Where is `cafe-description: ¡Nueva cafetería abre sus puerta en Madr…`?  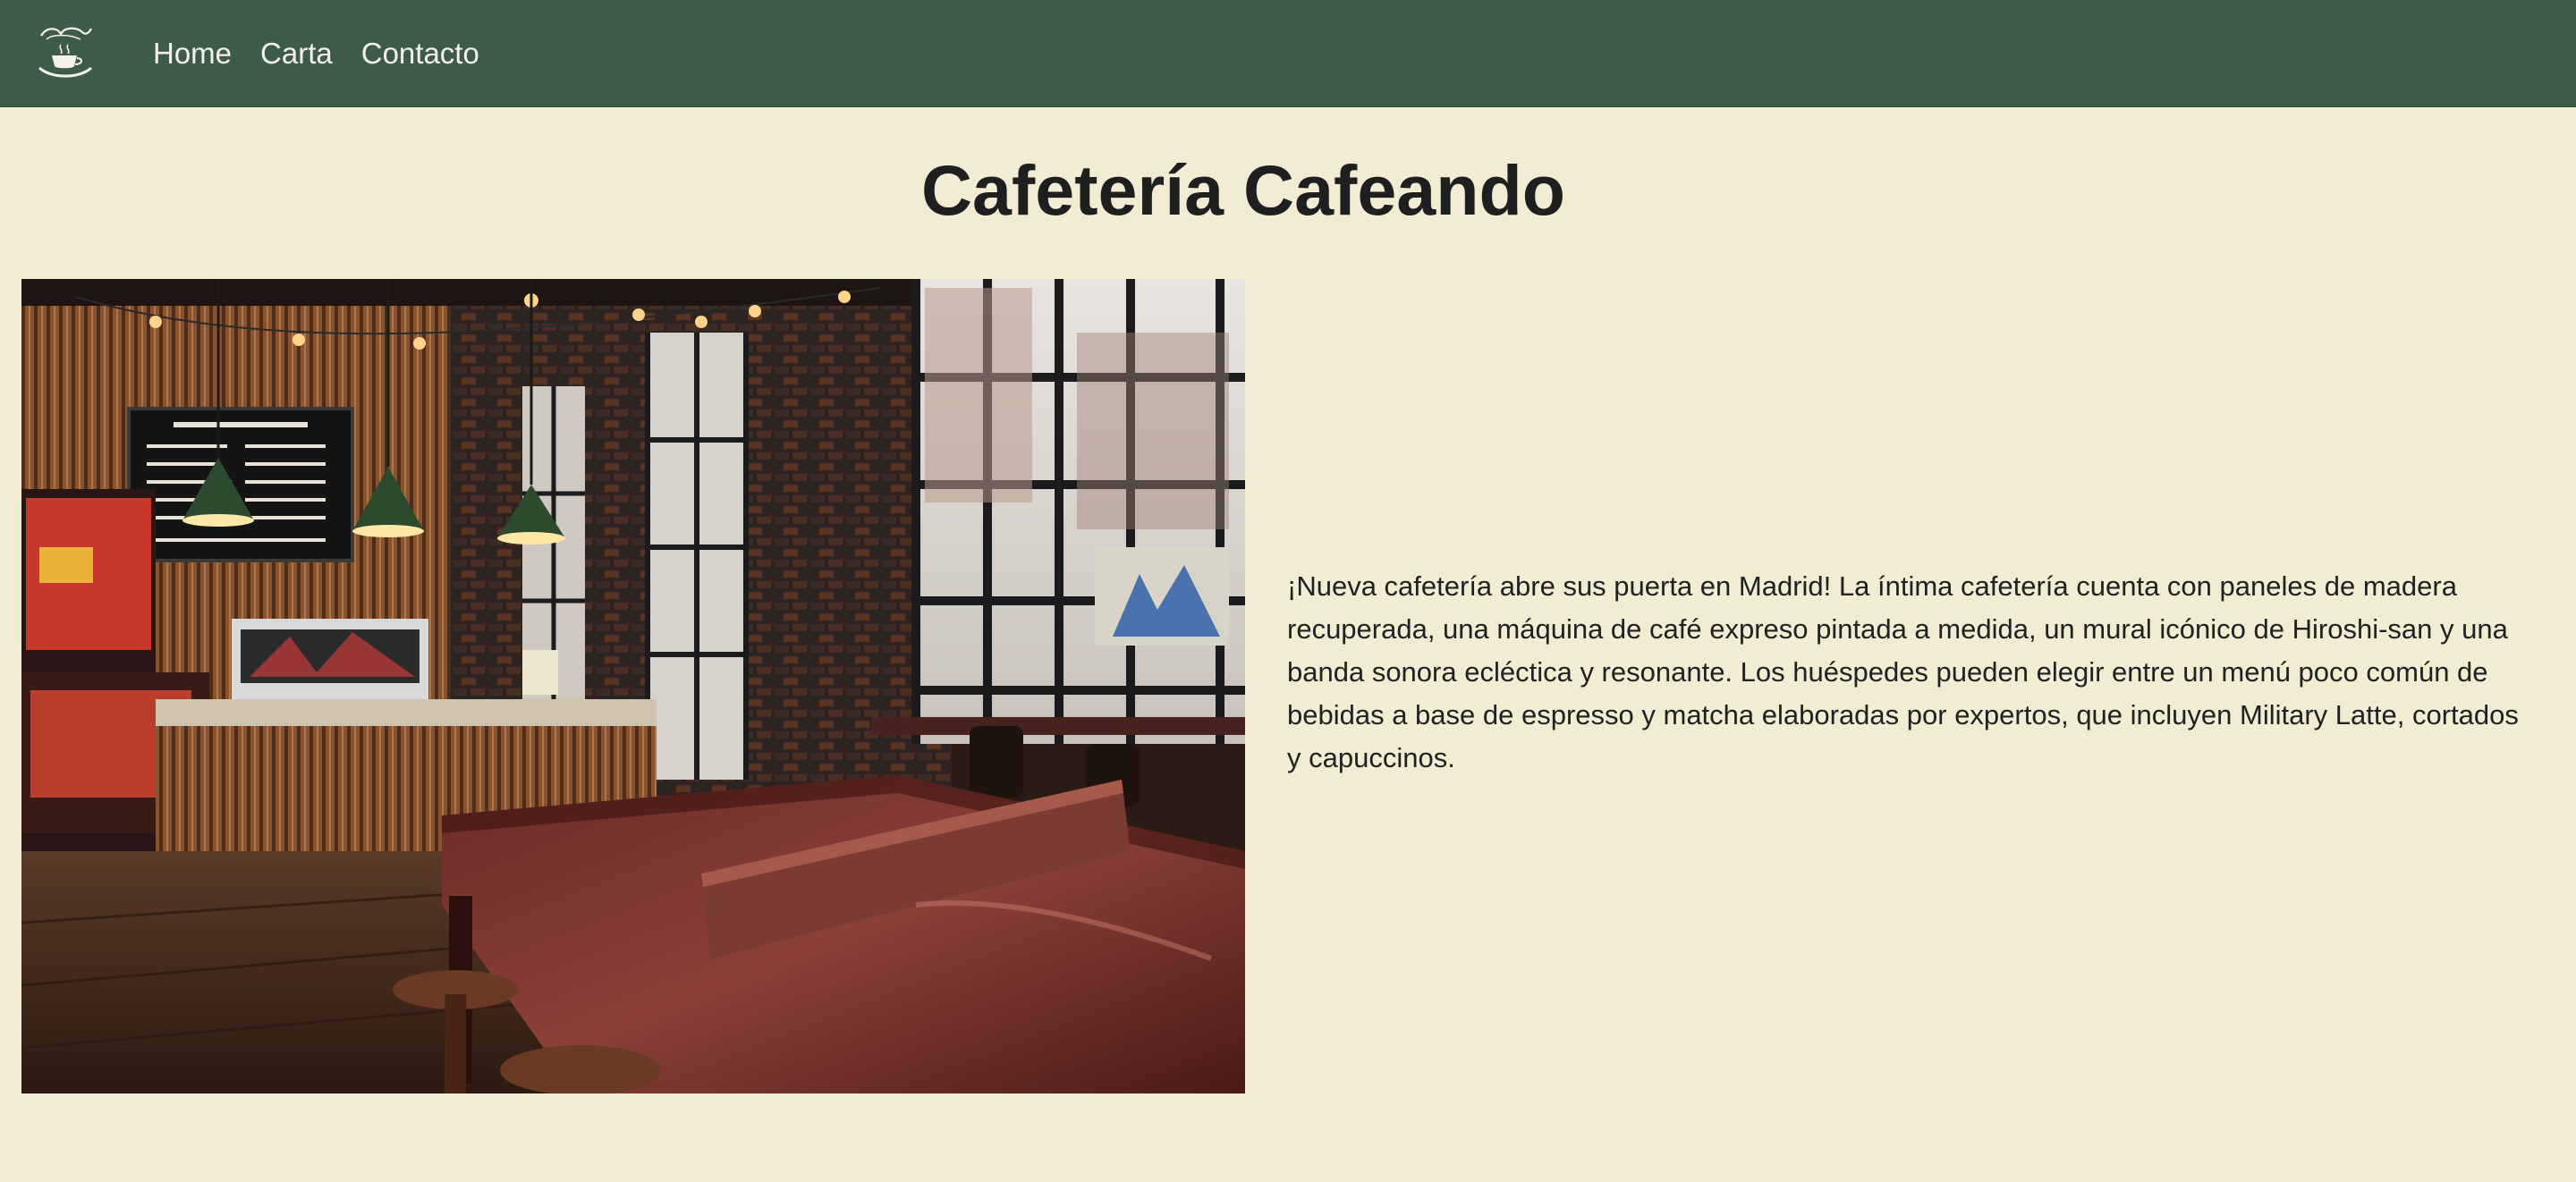 cafe-description: ¡Nueva cafetería abre sus puerta en Madr… is located at coordinates (1903, 671).